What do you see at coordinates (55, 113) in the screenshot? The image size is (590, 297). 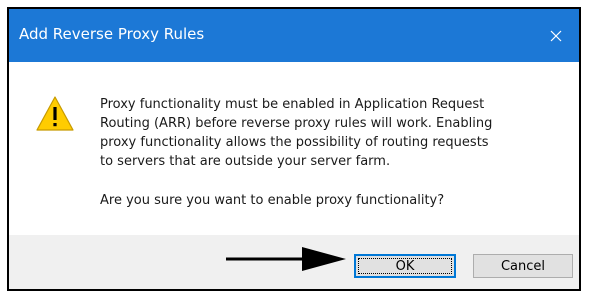 I see `warning-icon` at bounding box center [55, 113].